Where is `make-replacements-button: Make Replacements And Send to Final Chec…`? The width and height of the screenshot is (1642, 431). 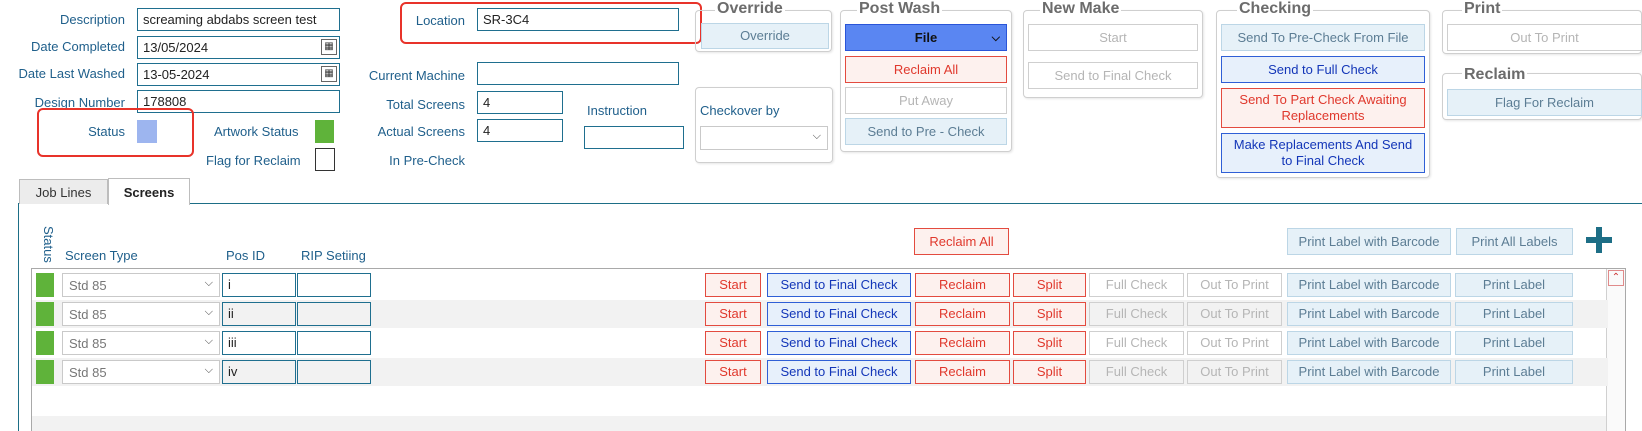 make-replacements-button: Make Replacements And Send to Final Chec… is located at coordinates (1323, 153).